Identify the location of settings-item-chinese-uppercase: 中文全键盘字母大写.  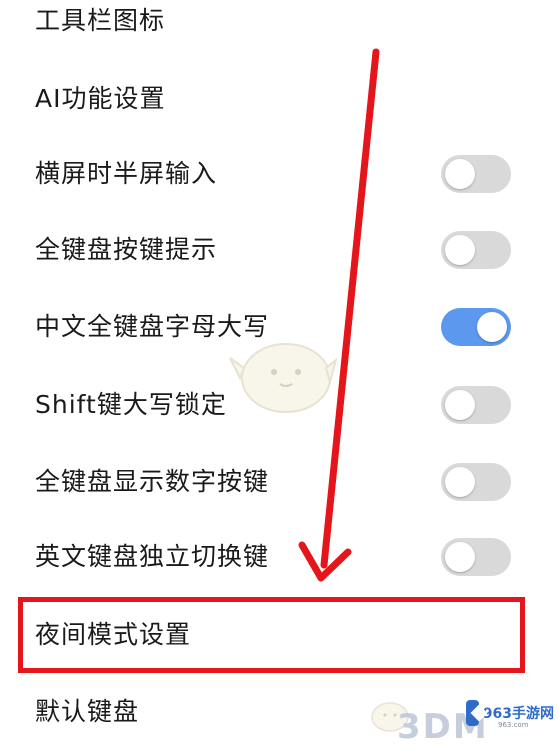
(279, 327).